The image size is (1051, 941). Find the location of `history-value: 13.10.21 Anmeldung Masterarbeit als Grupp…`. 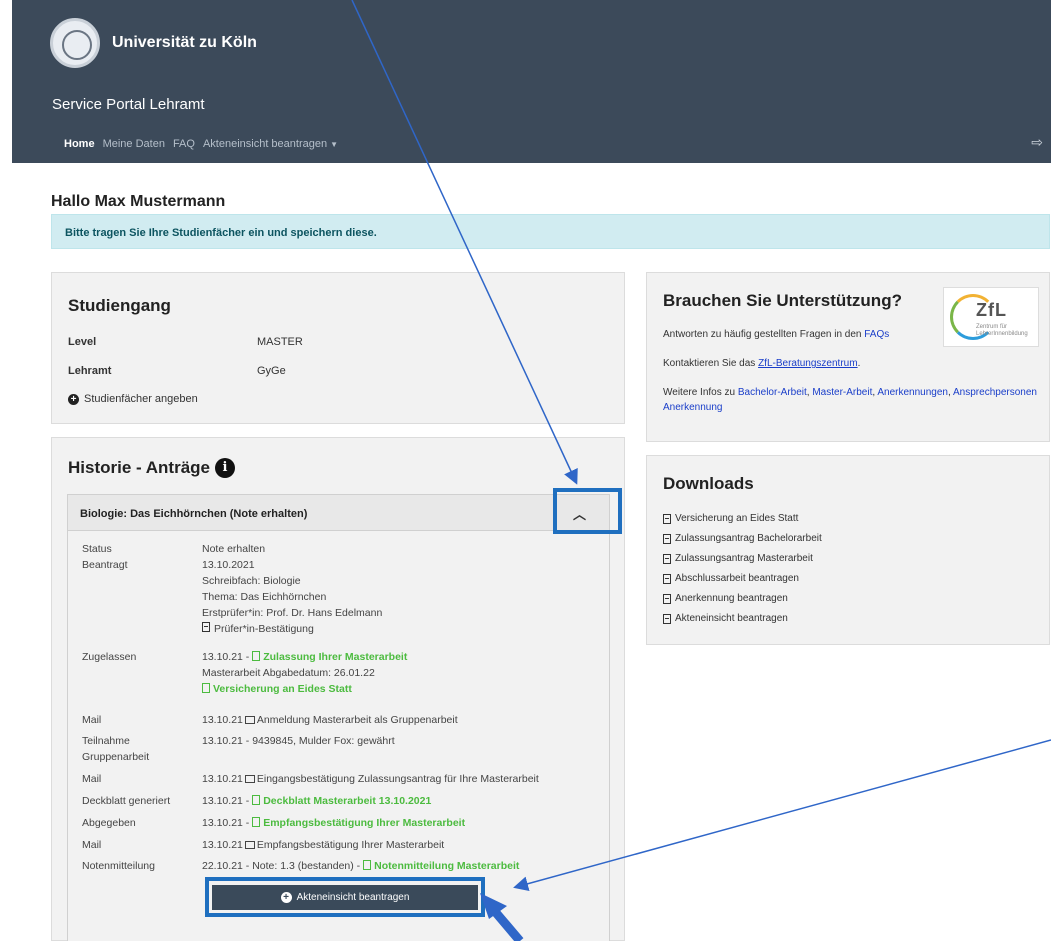

history-value: 13.10.21 Anmeldung Masterarbeit als Grupp… is located at coordinates (402, 720).